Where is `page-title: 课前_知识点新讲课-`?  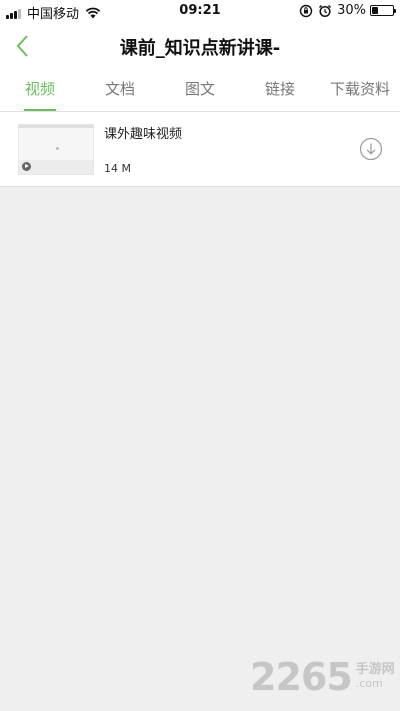
page-title: 课前_知识点新讲课- is located at coordinates (200, 48).